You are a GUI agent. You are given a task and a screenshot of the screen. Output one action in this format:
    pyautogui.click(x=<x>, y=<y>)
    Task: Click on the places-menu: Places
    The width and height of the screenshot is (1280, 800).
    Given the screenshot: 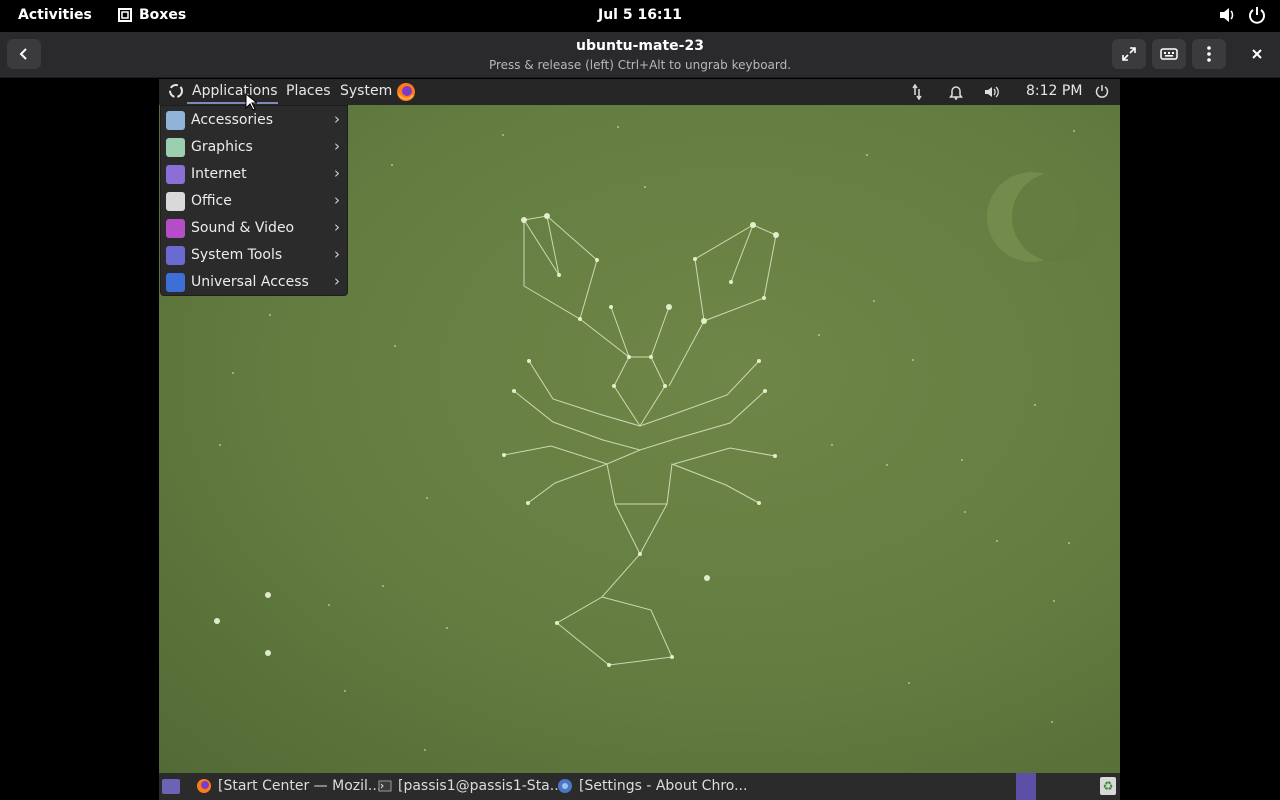 What is the action you would take?
    pyautogui.click(x=308, y=91)
    